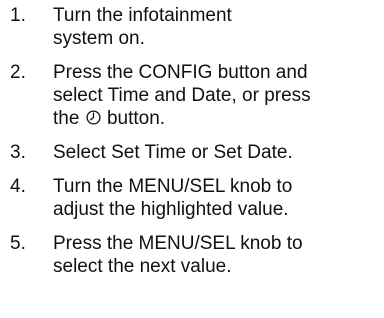 This screenshot has width=384, height=318. What do you see at coordinates (18, 186) in the screenshot?
I see `step-number: 4.` at bounding box center [18, 186].